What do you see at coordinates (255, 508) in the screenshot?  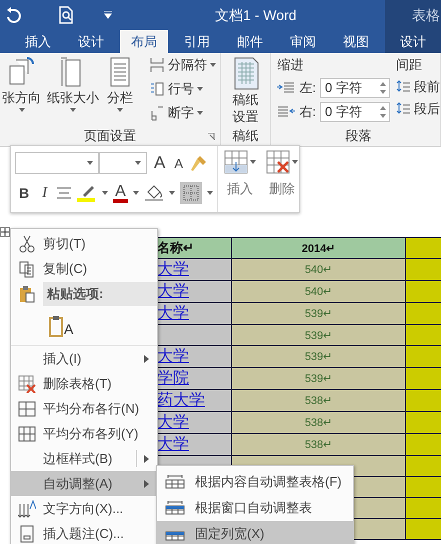 I see `menu-item: 根据窗口自动调整表` at bounding box center [255, 508].